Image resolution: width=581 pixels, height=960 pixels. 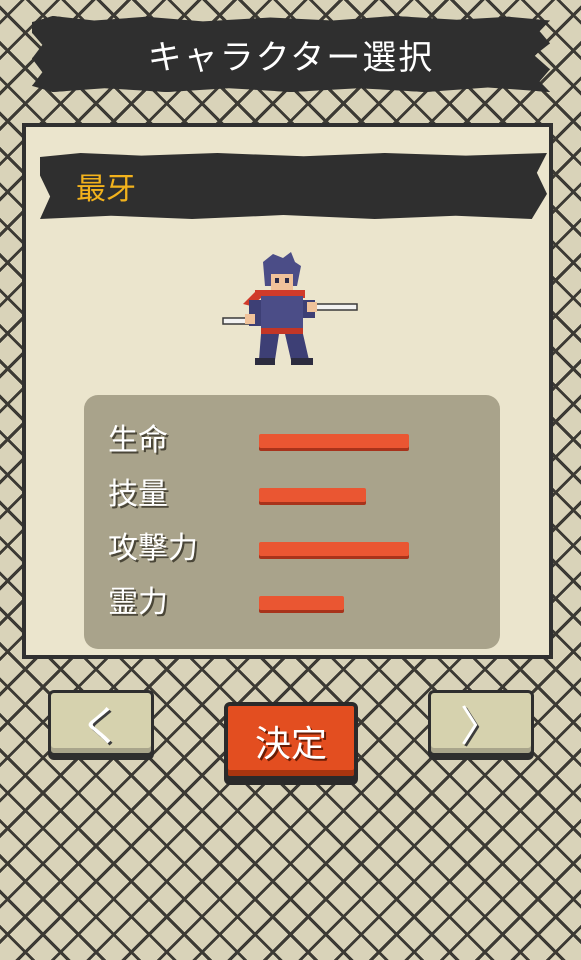 What do you see at coordinates (138, 602) in the screenshot?
I see `stat-label-spirit: 霊力` at bounding box center [138, 602].